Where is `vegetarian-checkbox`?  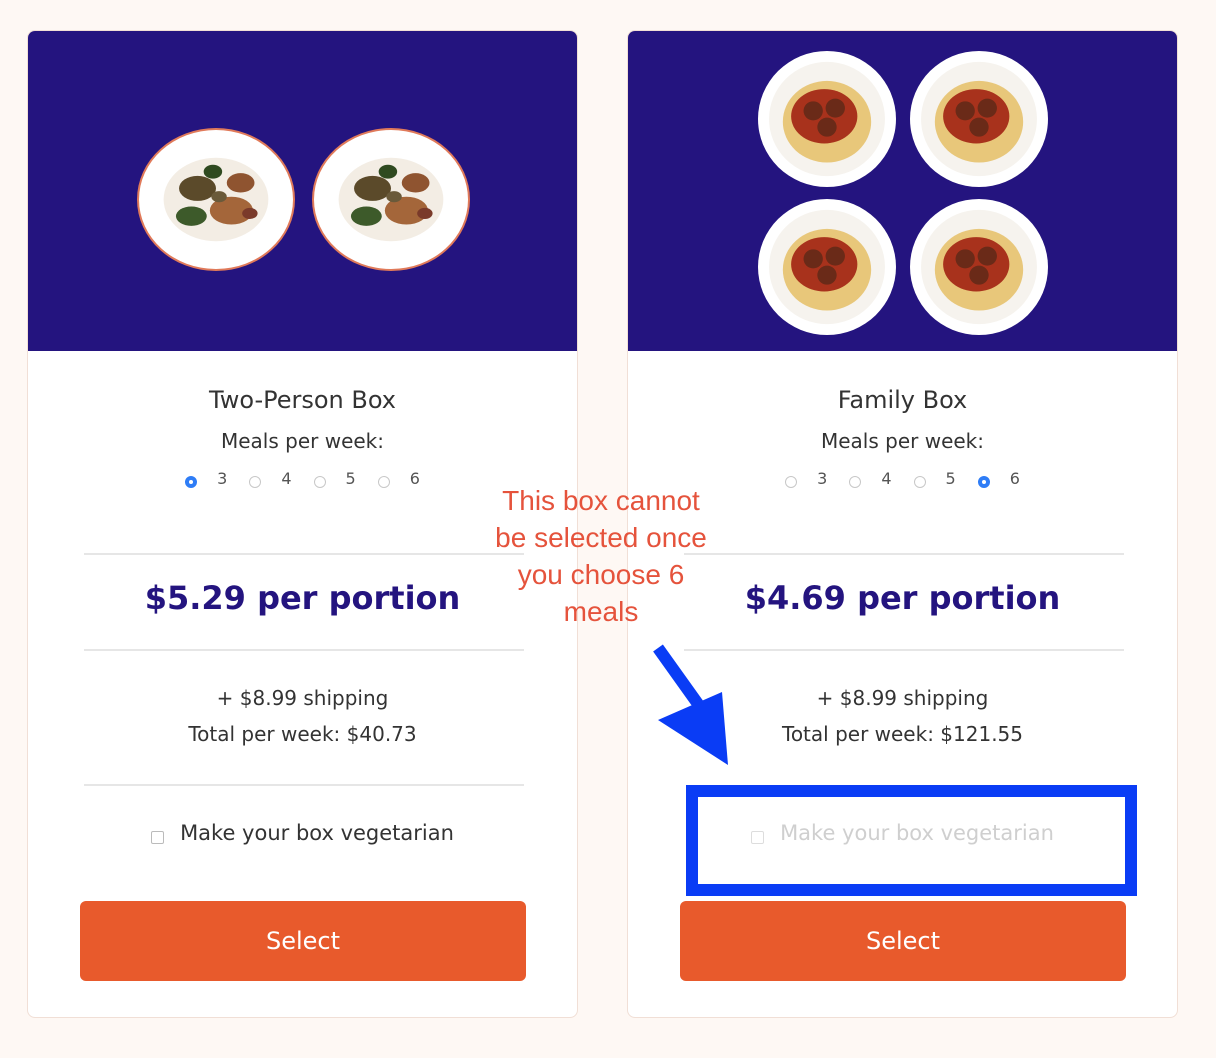 vegetarian-checkbox is located at coordinates (158, 837).